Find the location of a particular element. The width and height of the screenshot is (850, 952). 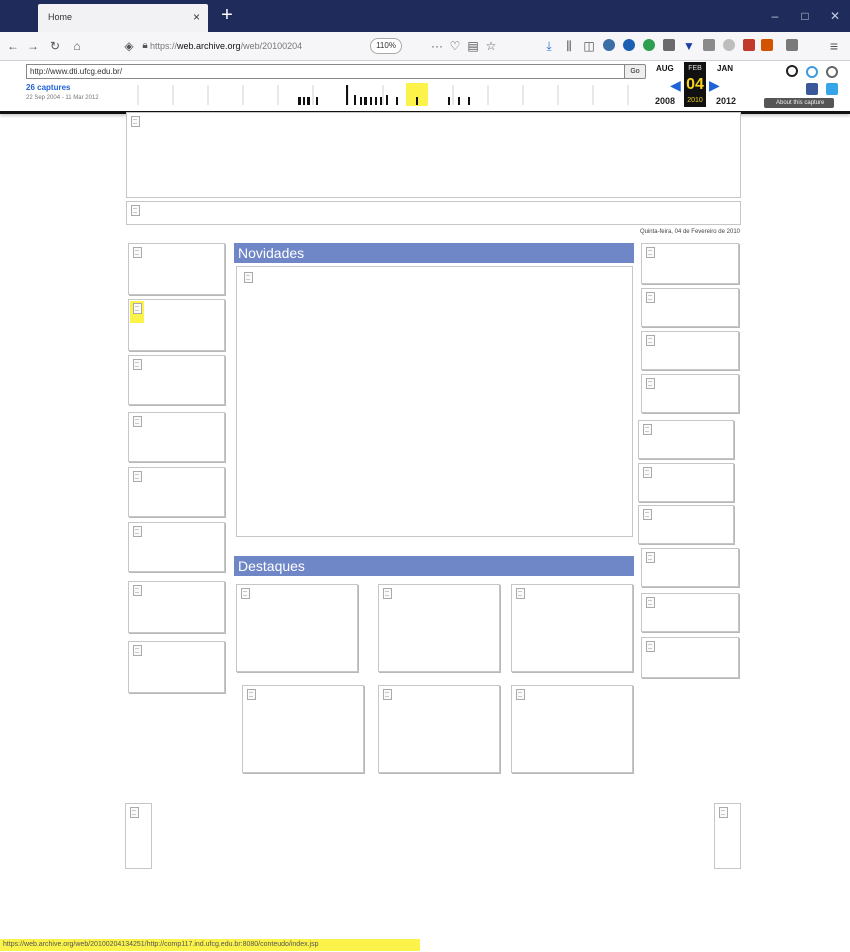

about-capture-button: About this capture is located at coordinates (799, 103).